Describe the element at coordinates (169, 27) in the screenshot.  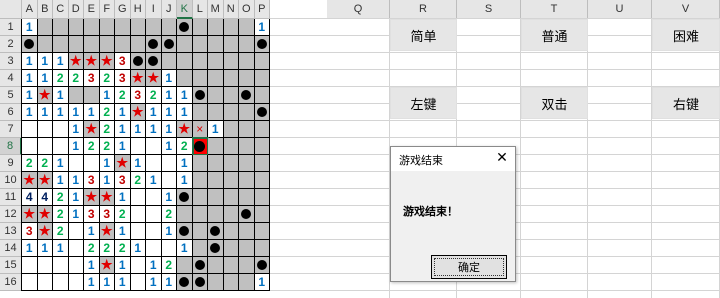
I see `covered-cell-j1` at that location.